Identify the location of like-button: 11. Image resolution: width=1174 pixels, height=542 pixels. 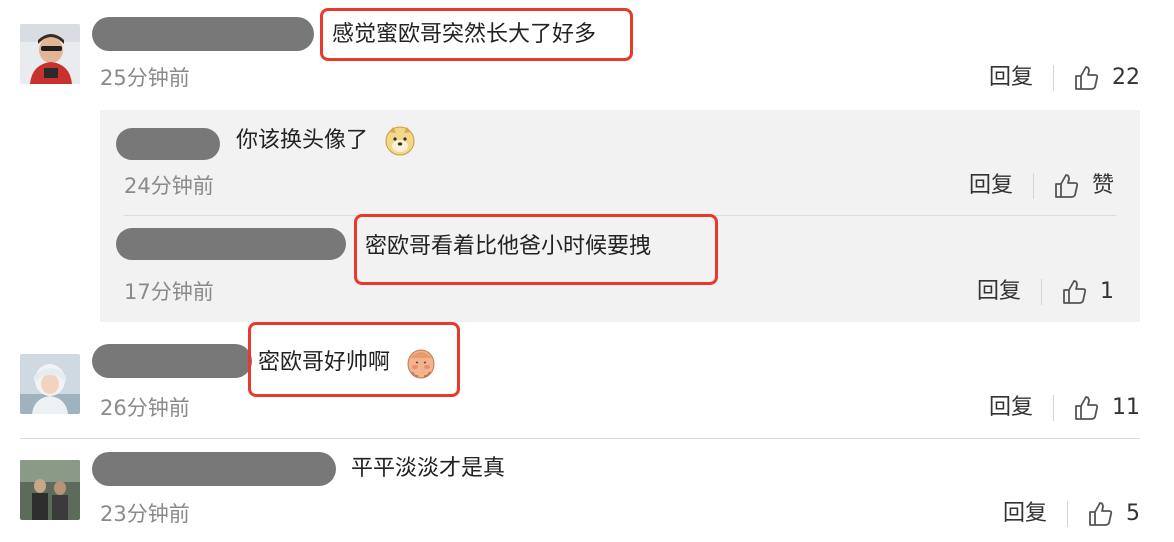
(1106, 408).